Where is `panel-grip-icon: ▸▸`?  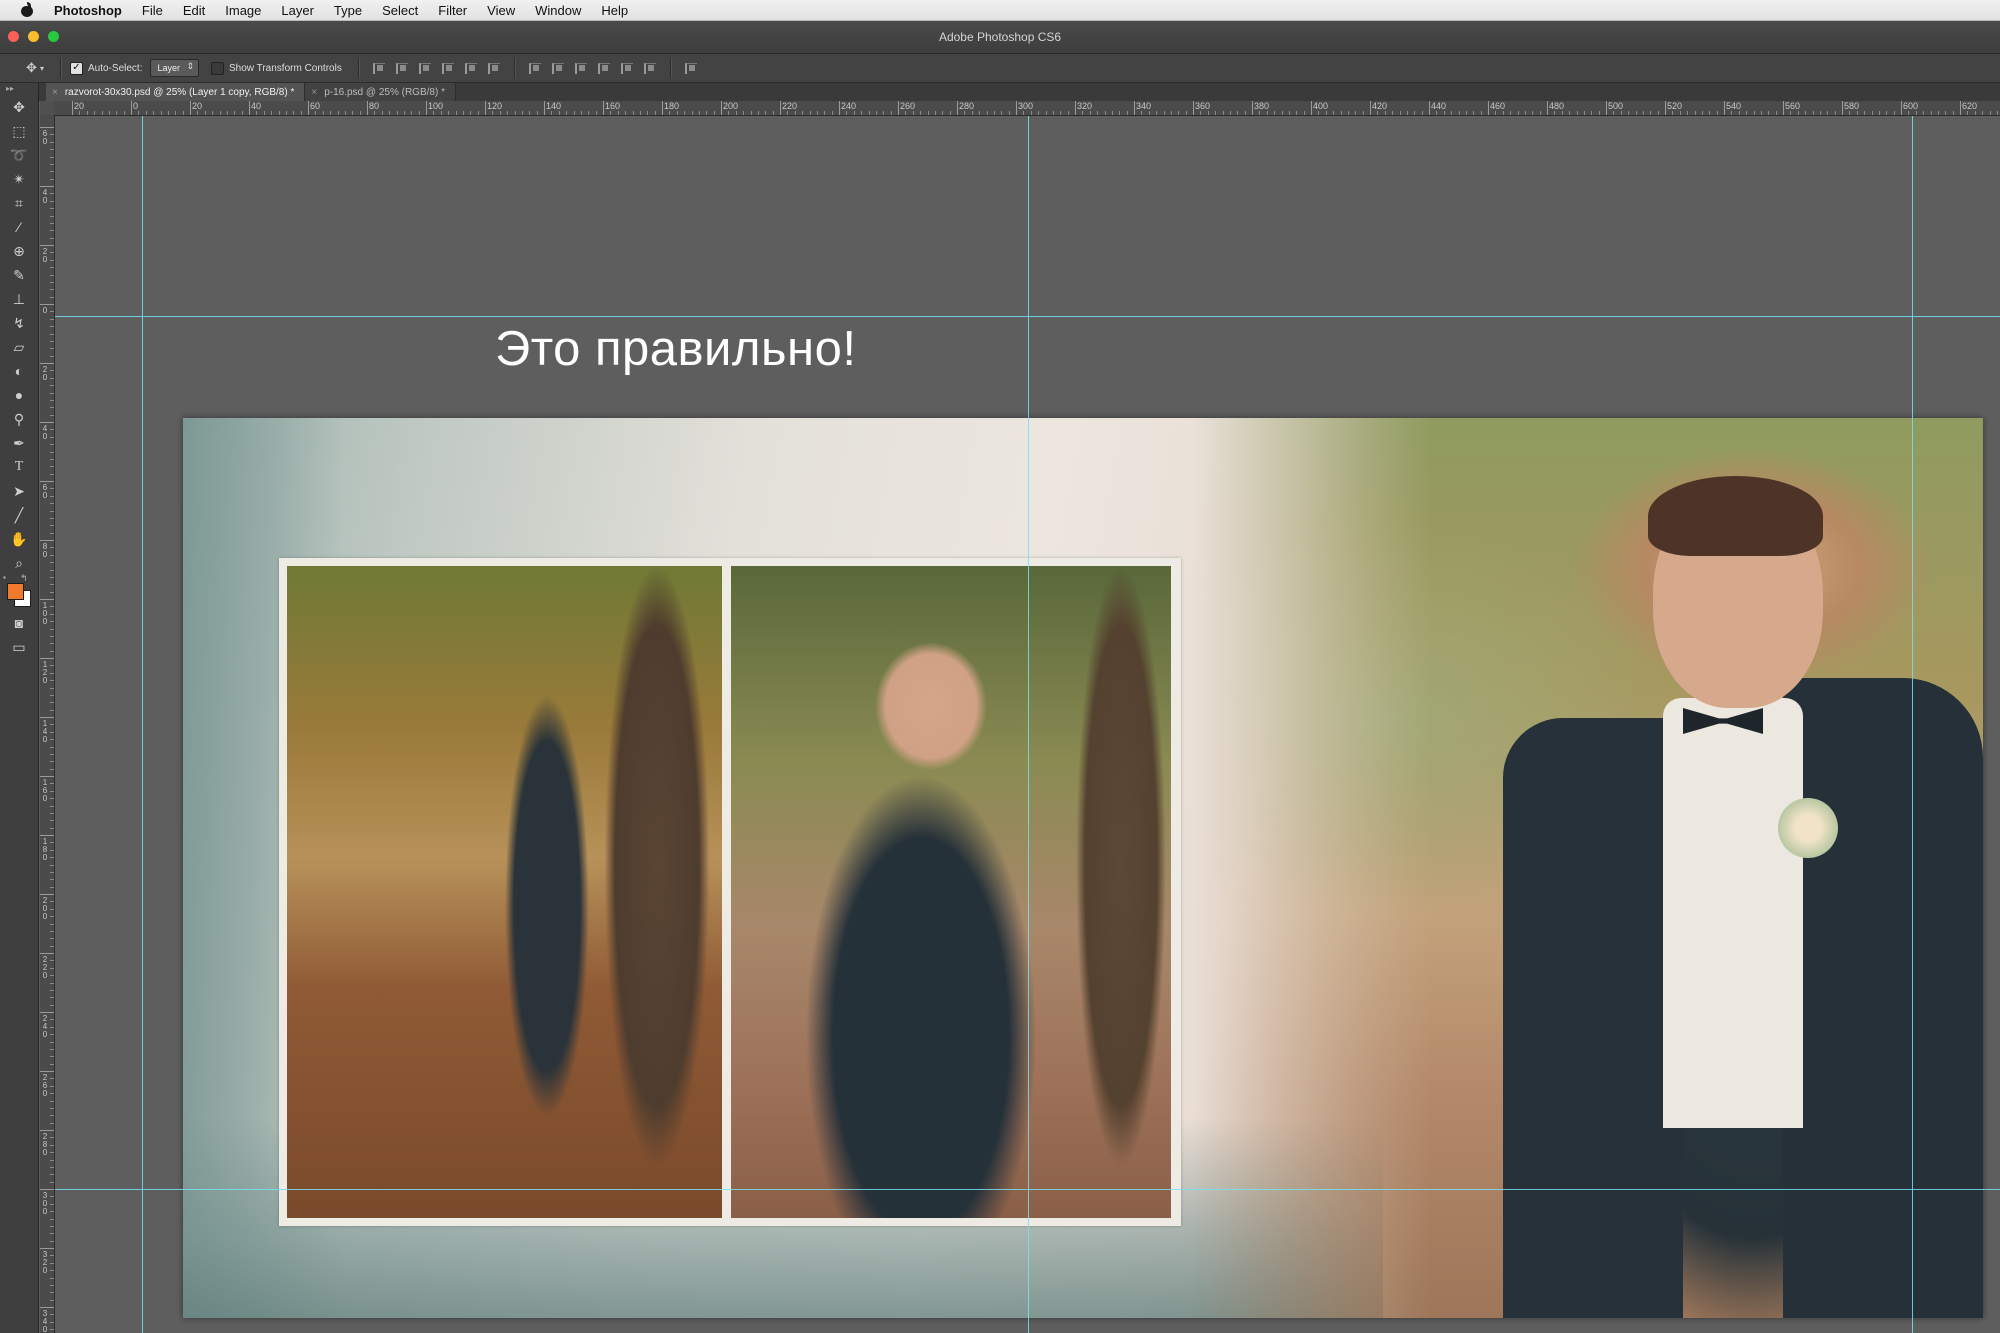
panel-grip-icon: ▸▸ is located at coordinates (19, 89).